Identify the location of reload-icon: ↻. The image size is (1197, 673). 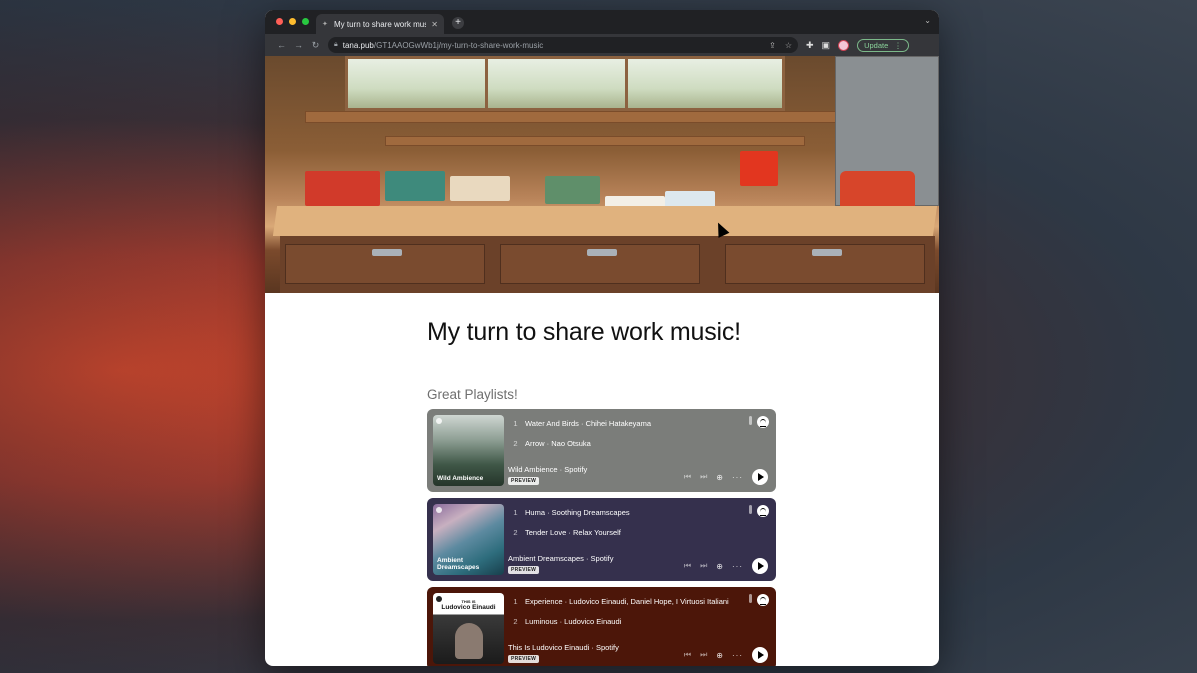
(315, 45).